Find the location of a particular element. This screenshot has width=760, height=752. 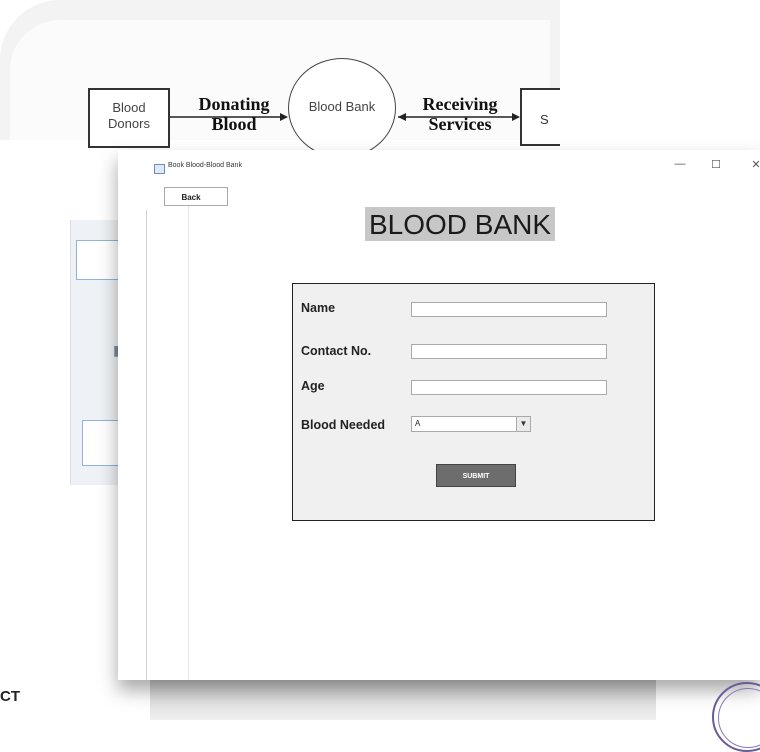

receiving-label: Receiving Services is located at coordinates (460, 114).